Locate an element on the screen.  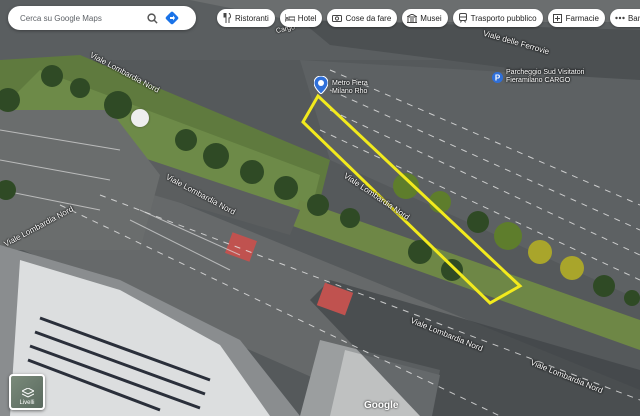
chip-ristoranti: Ristoranti is located at coordinates (246, 18).